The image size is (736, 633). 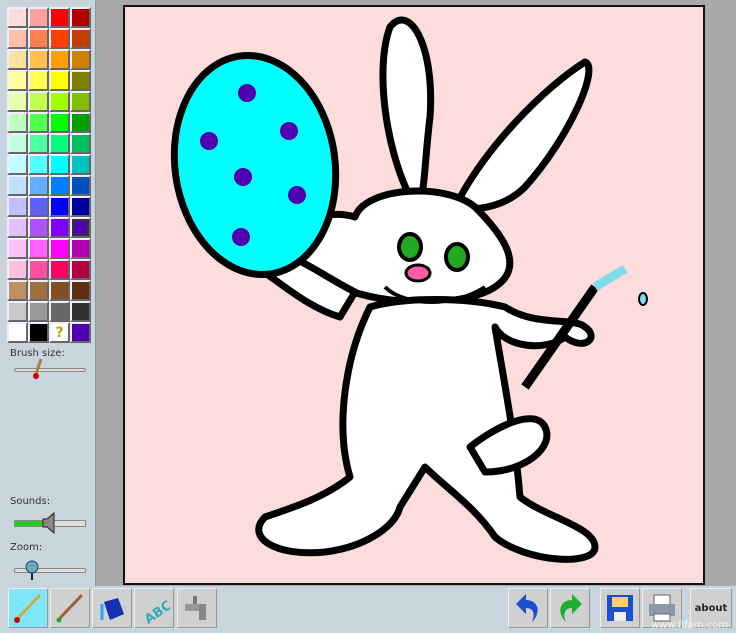 I want to click on text-tool-button: ABC, so click(x=154, y=608).